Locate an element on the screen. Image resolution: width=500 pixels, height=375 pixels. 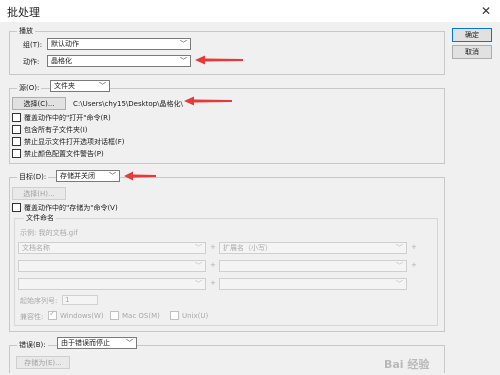
errors-group is located at coordinates (227, 359).